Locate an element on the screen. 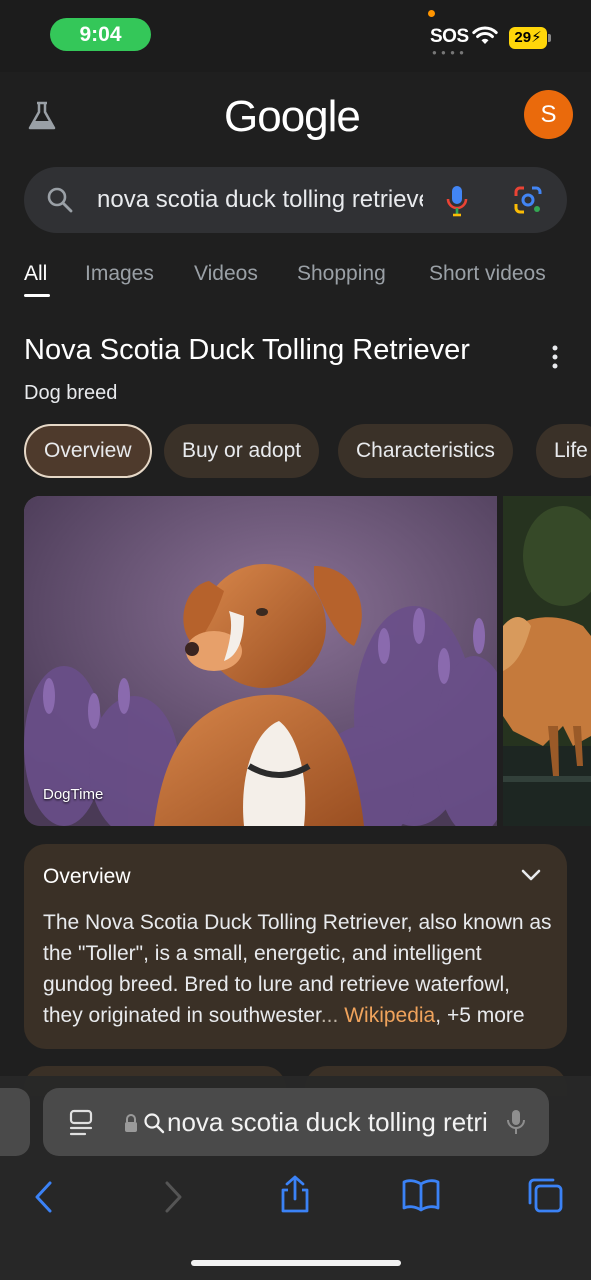  search-tabs: All Images Videos Shopping Short videos is located at coordinates (307, 278).